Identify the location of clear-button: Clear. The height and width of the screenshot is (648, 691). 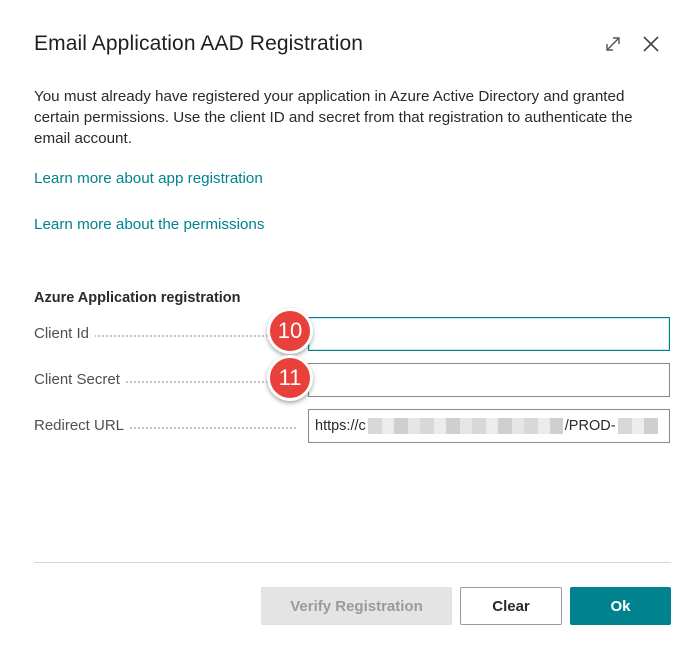
(511, 606).